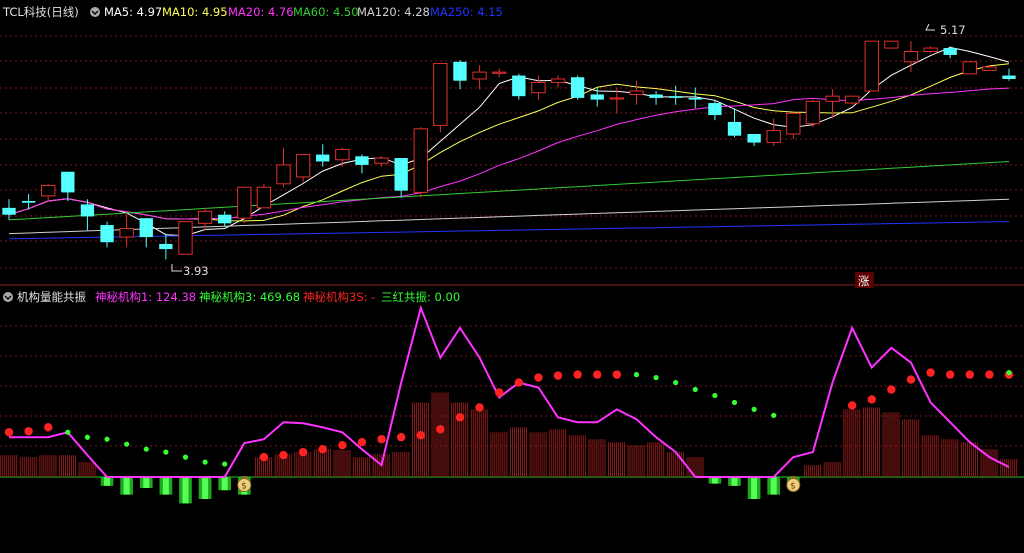 Image resolution: width=1024 pixels, height=553 pixels. What do you see at coordinates (339, 297) in the screenshot?
I see `series3s-label: 神秘机构3S: -` at bounding box center [339, 297].